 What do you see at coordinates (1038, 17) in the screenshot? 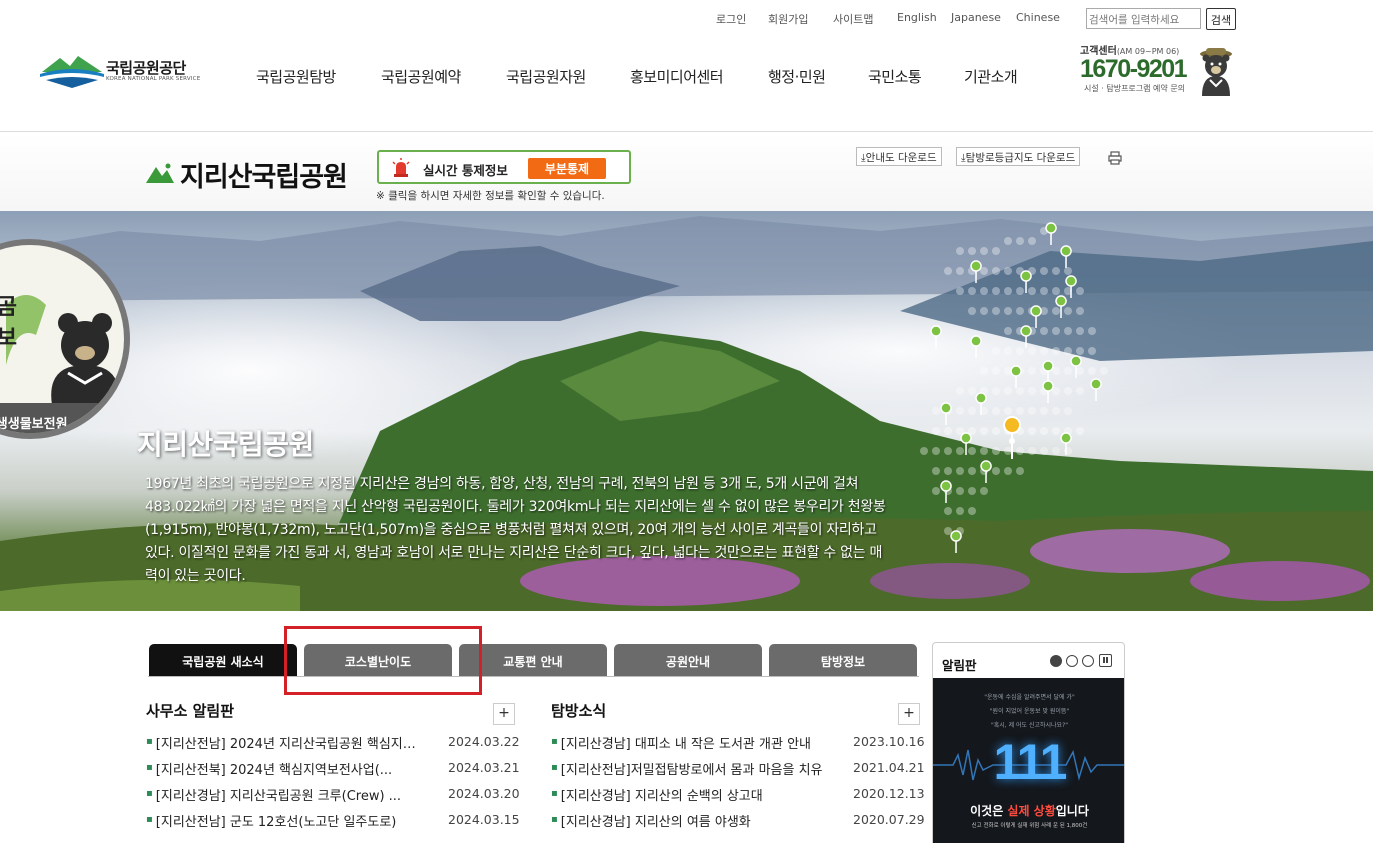
I see `chinese-link: Chinese` at bounding box center [1038, 17].